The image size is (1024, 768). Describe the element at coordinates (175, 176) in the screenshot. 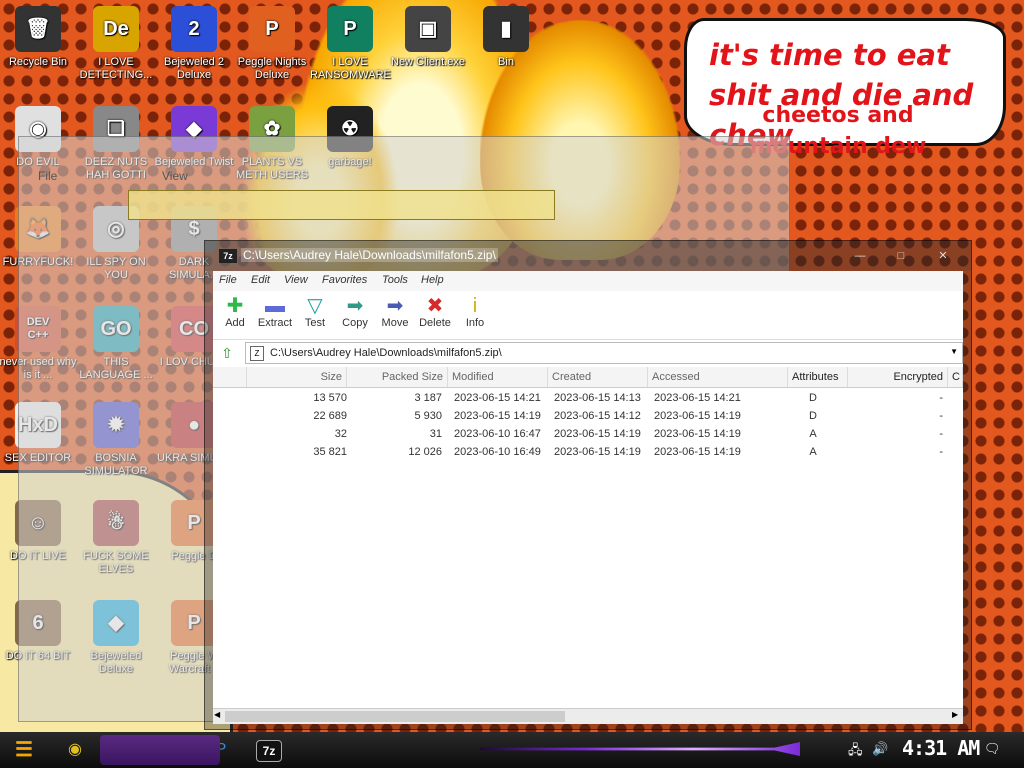

I see `ghost-menu-view: View` at that location.